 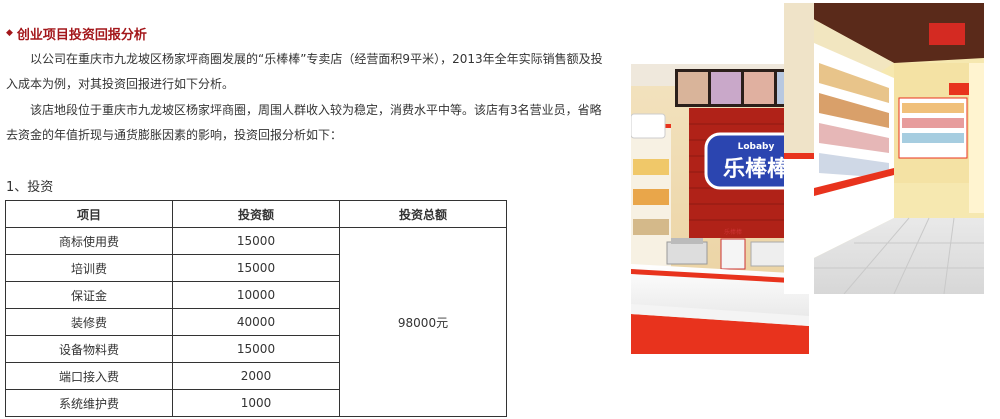 I want to click on cell-item: 保证金, so click(x=89, y=295).